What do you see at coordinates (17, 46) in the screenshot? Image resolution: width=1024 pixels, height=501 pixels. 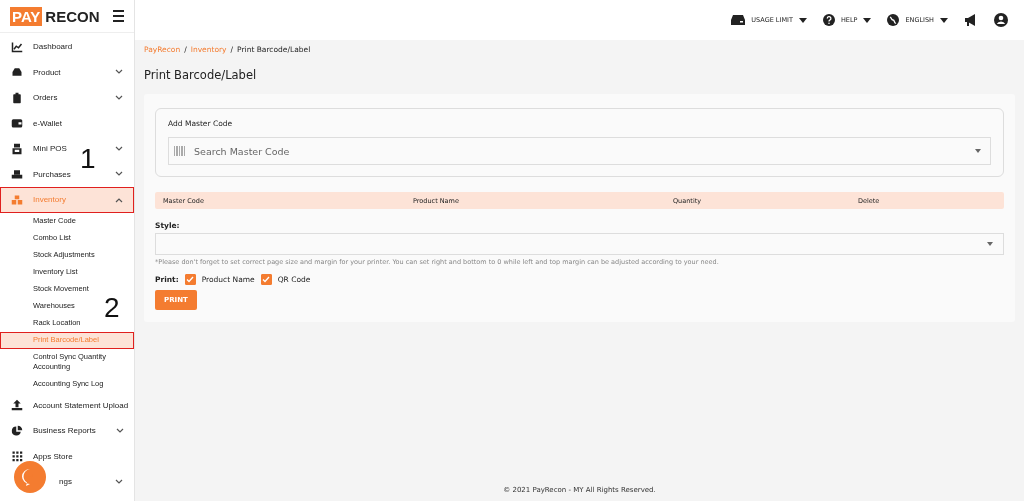 I see `chart-icon` at bounding box center [17, 46].